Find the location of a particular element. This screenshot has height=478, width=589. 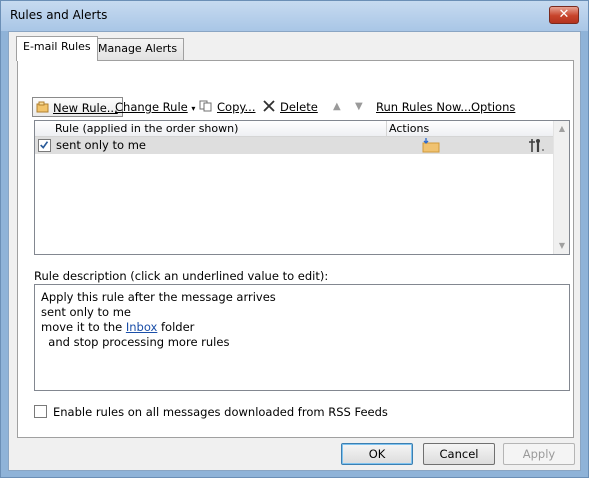

description-line-action: move it to the Inbox folder is located at coordinates (302, 327).